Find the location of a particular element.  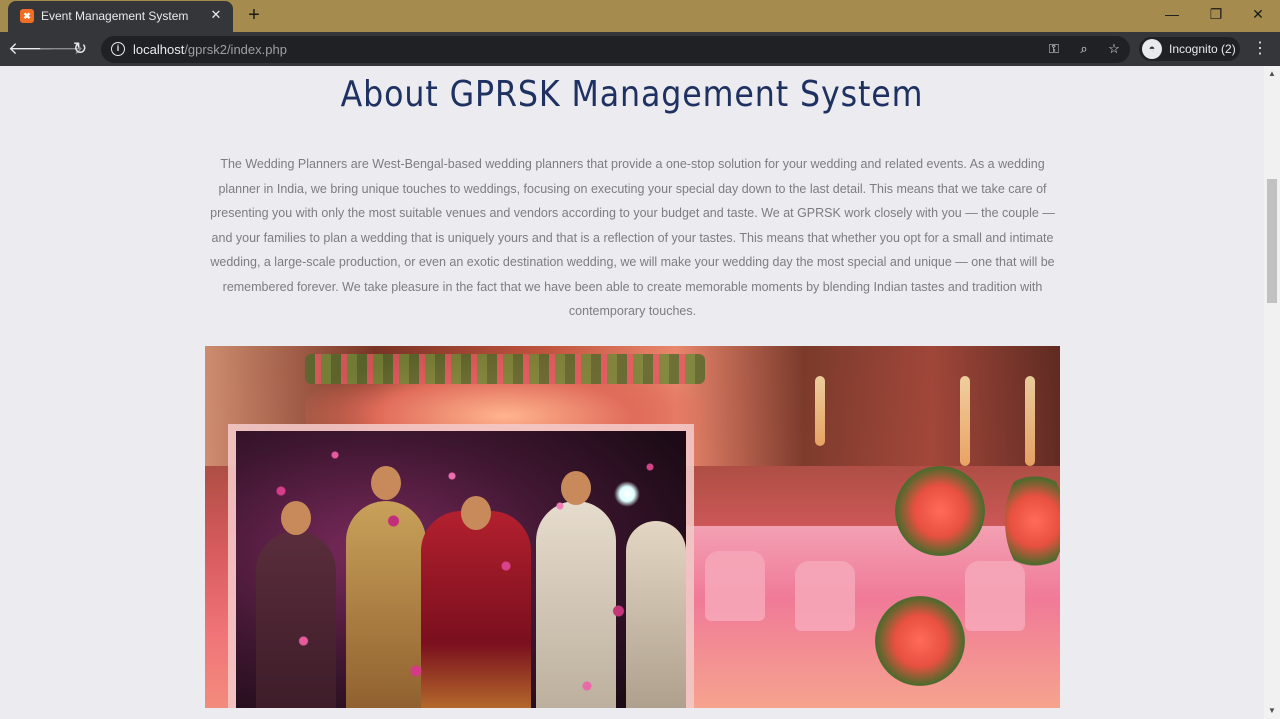

incognito-indicator: ◓ Incognito (2) is located at coordinates (1189, 49).